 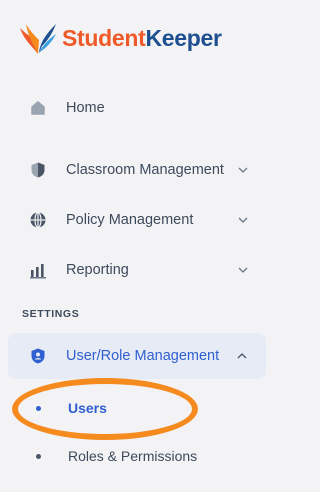 What do you see at coordinates (242, 356) in the screenshot?
I see `chevron-up-icon` at bounding box center [242, 356].